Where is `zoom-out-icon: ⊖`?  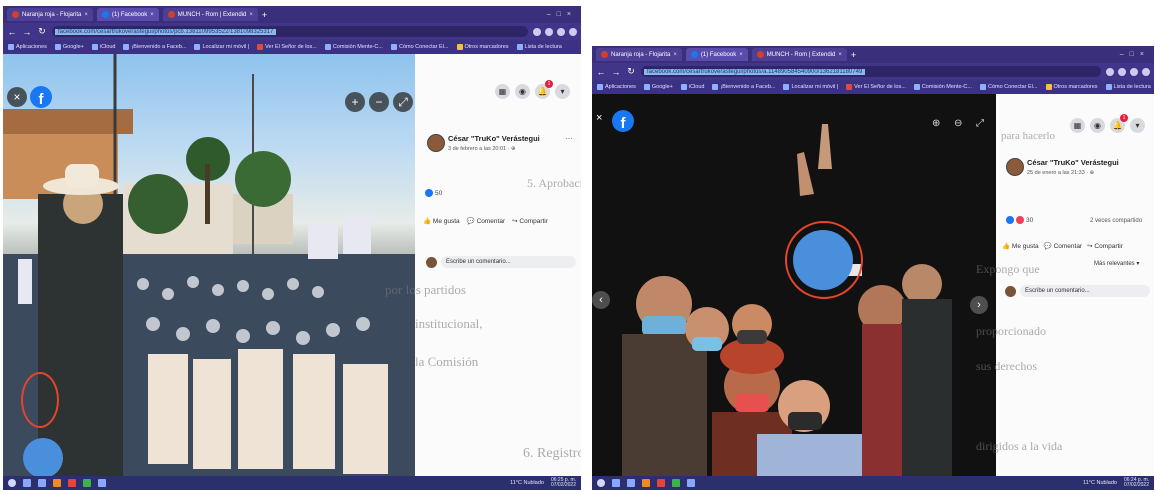
zoom-out-icon: ⊖ is located at coordinates (958, 123).